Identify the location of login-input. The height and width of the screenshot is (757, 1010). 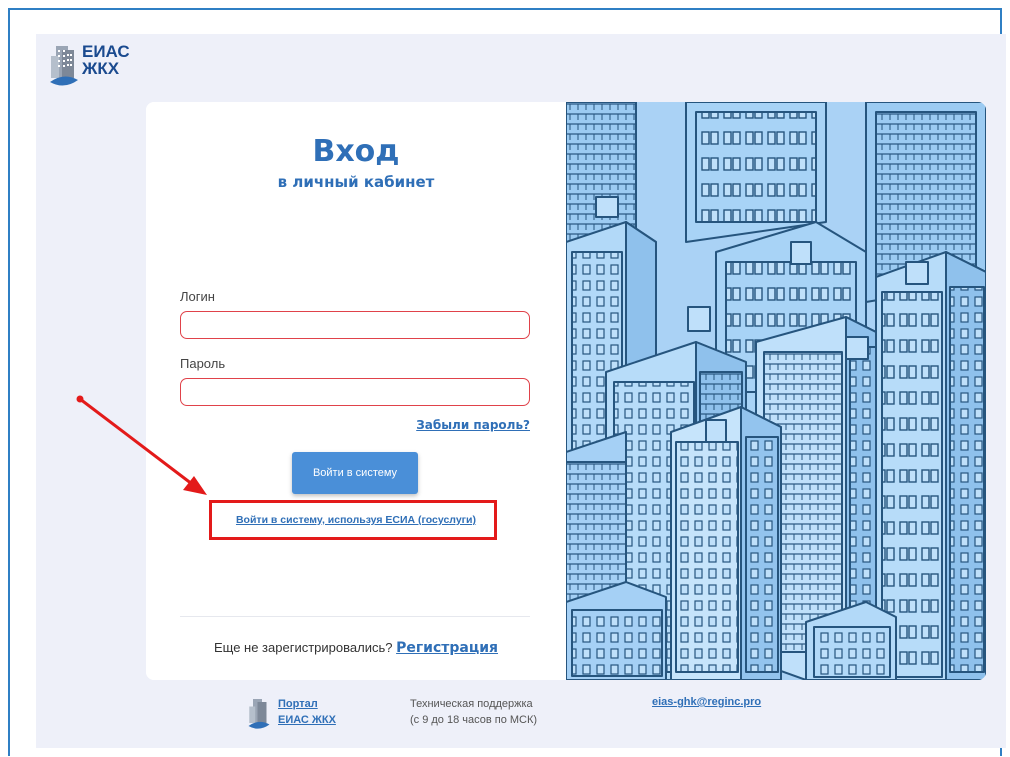
(355, 325).